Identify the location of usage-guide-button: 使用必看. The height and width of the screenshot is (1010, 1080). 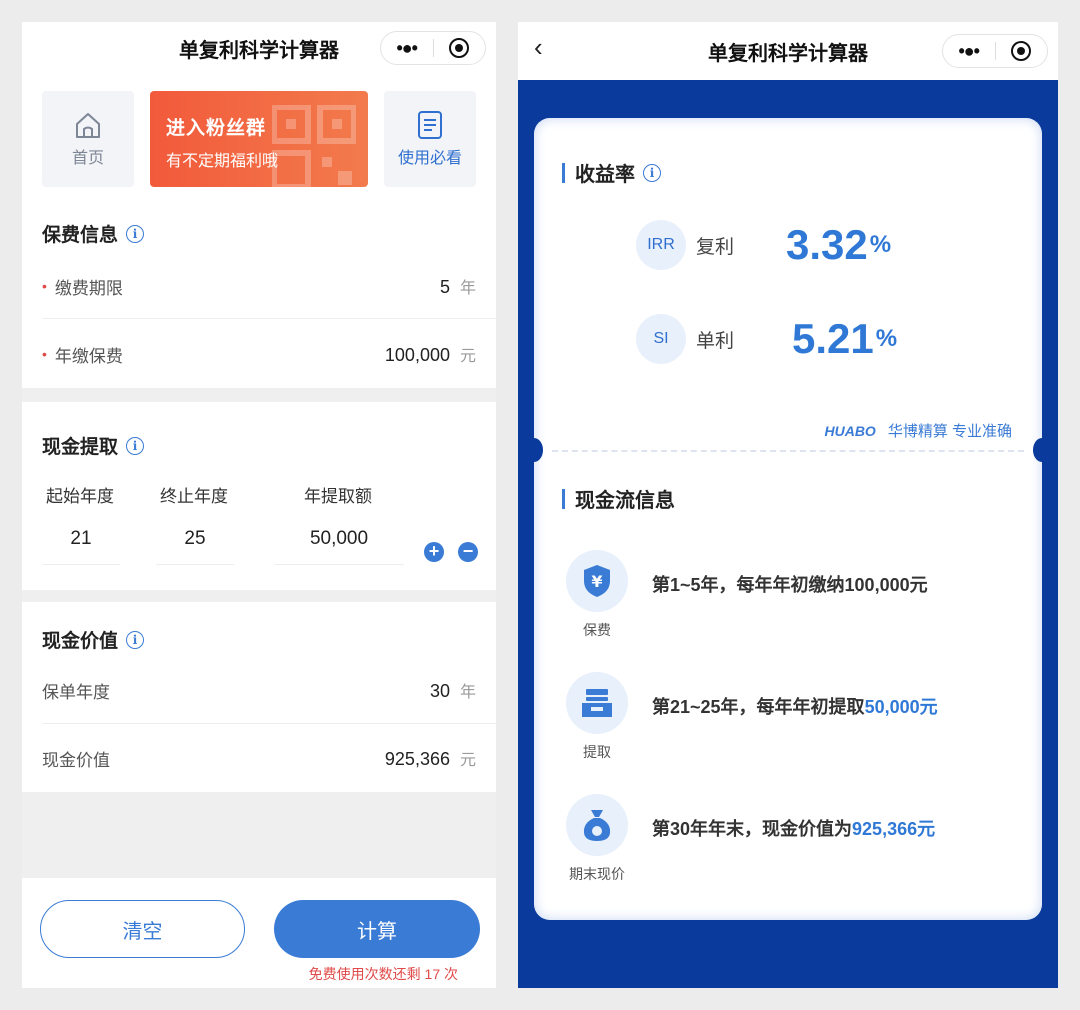
(430, 139).